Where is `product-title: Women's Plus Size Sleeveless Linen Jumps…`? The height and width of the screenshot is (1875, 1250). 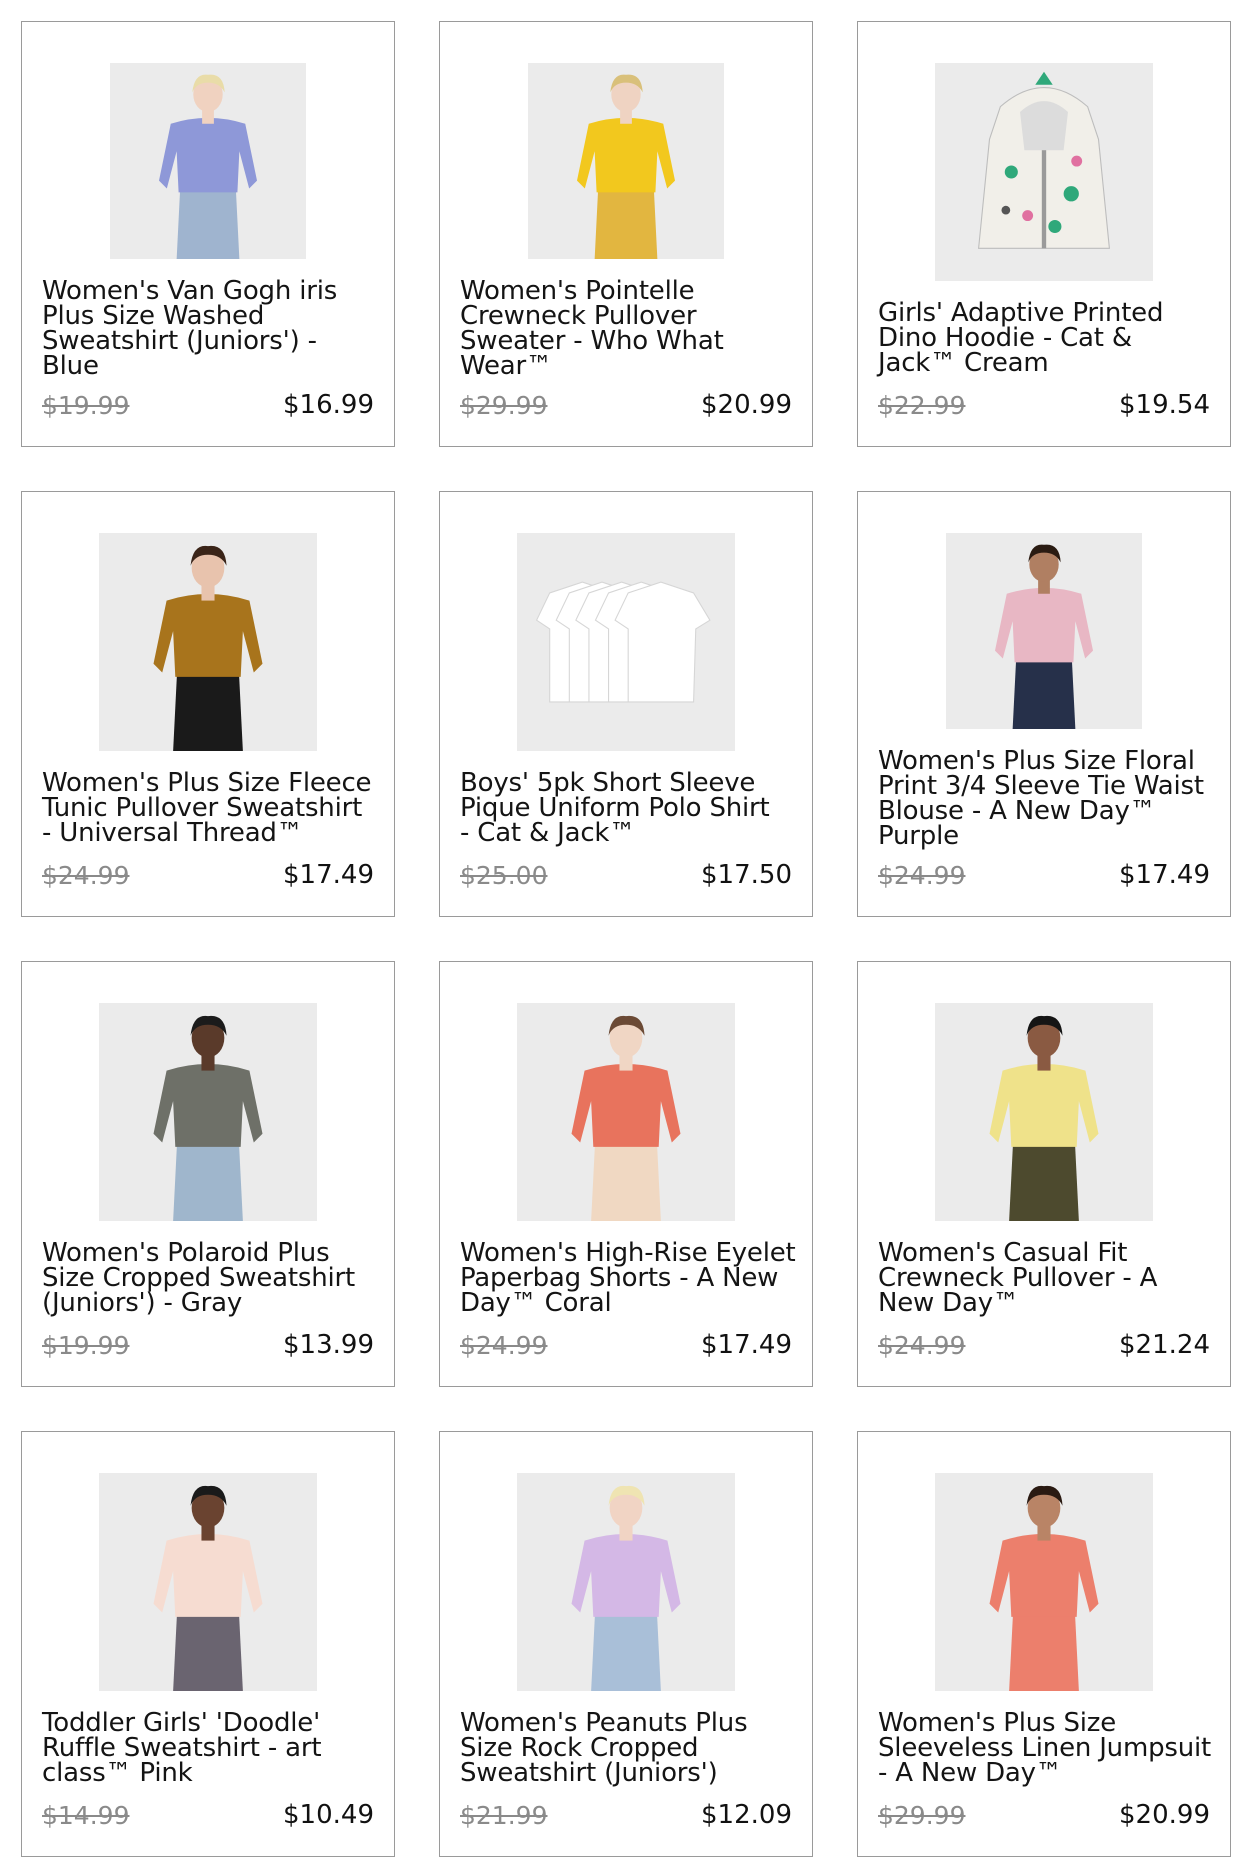
product-title: Women's Plus Size Sleeveless Linen Jumps… is located at coordinates (1046, 1748).